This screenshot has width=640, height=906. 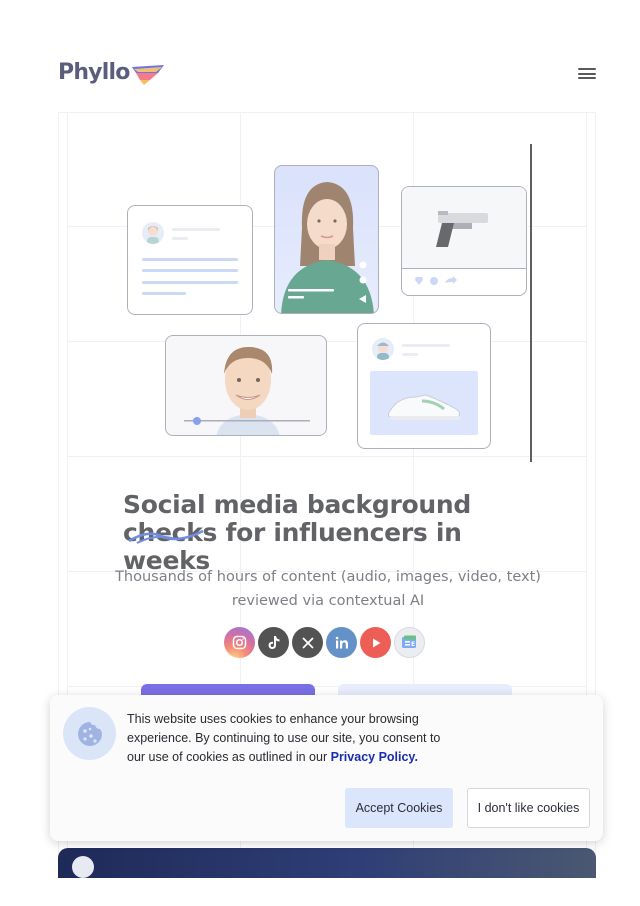 I want to click on decline-cookies-button: I don't like cookies, so click(x=528, y=808).